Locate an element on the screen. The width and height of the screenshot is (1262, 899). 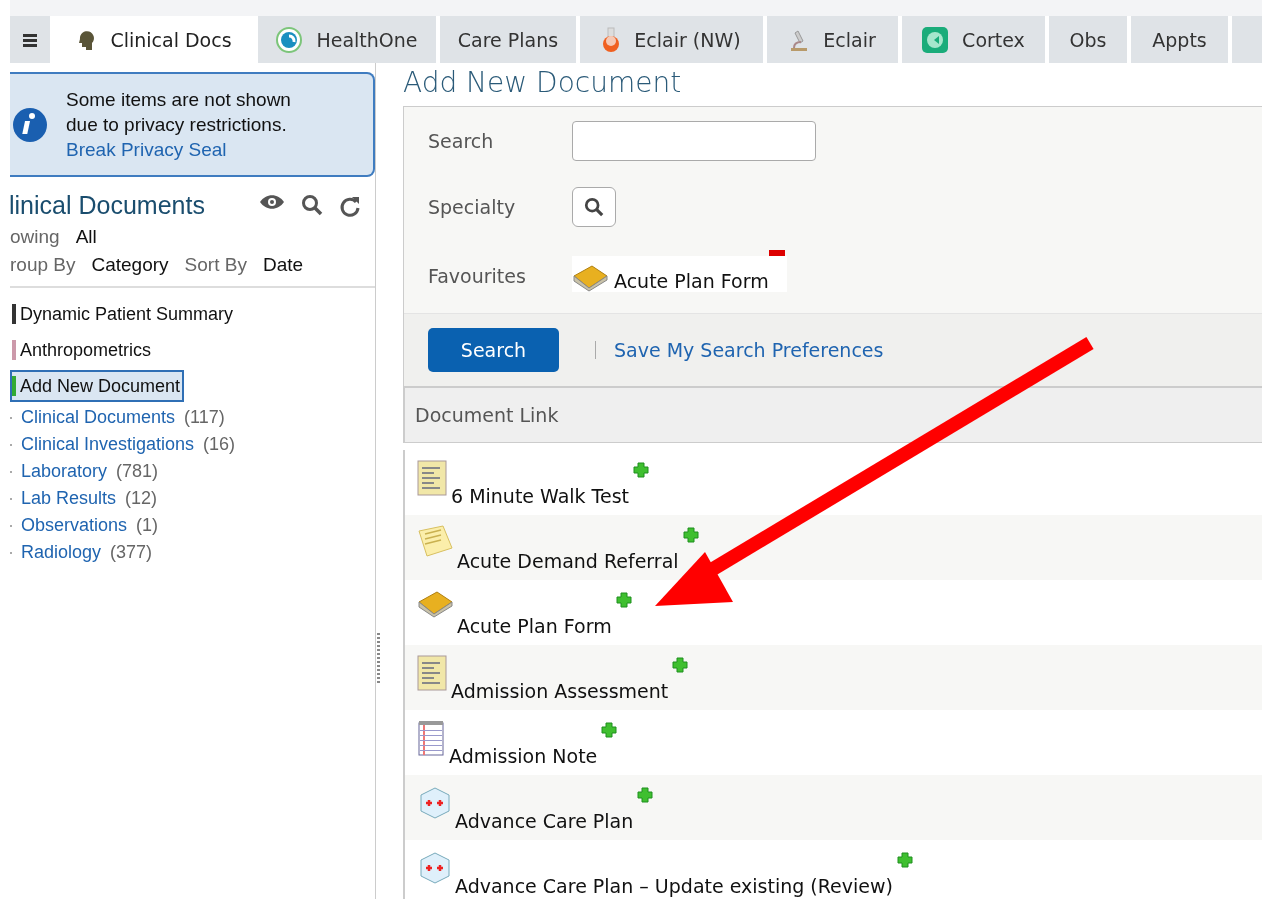
item-count: (781) is located at coordinates (137, 471).